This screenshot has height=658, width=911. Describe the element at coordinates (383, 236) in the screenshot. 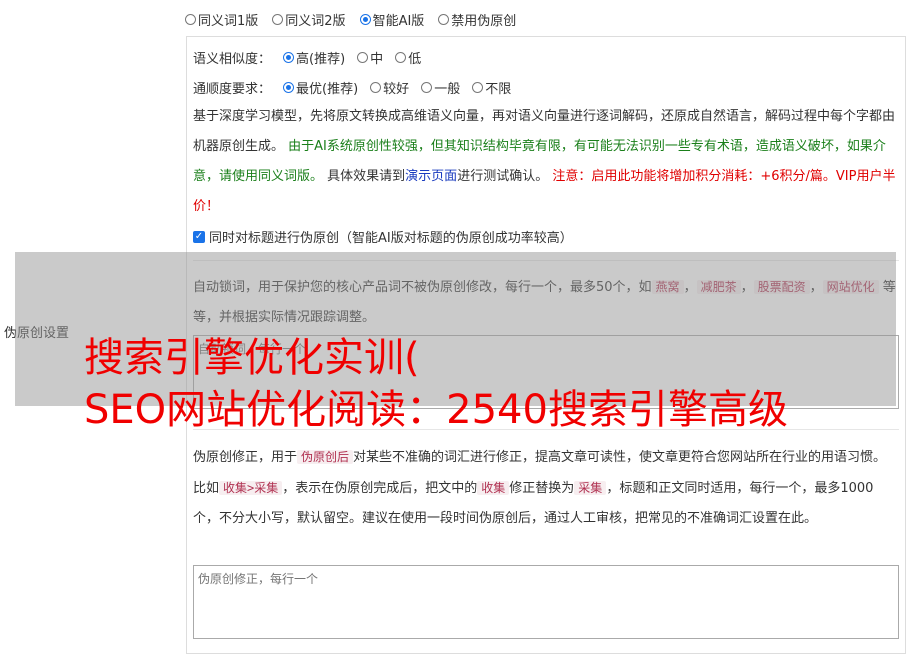

I see `title-rewrite-checkbox: ✓ 同时对标题进行伪原创（智能AI版对标题的伪原创成功率较高）` at that location.